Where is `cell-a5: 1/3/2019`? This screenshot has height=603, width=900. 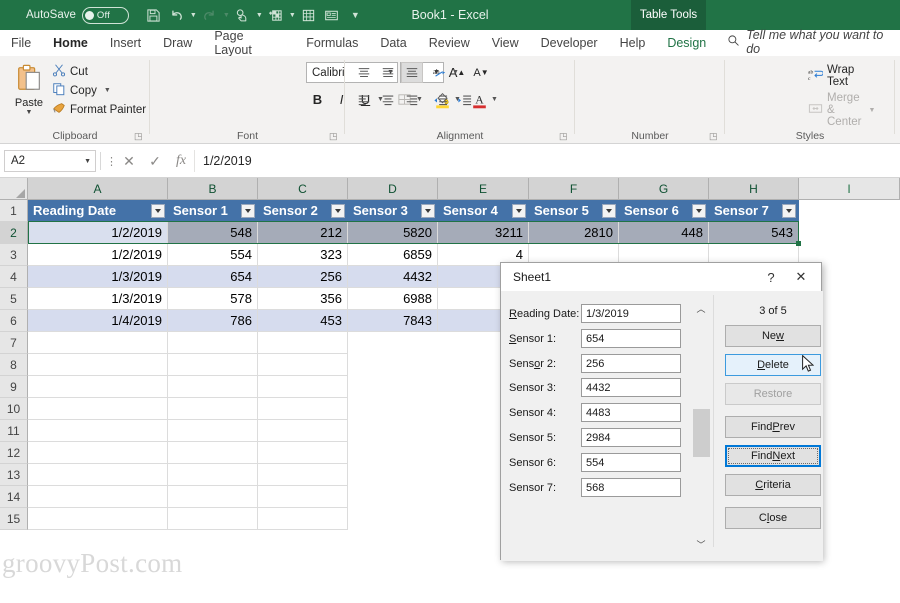
cell-a5: 1/3/2019 is located at coordinates (98, 299).